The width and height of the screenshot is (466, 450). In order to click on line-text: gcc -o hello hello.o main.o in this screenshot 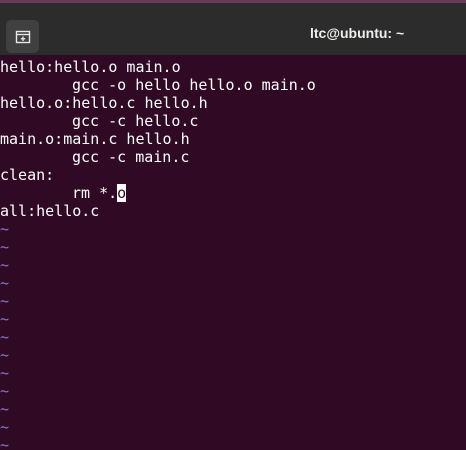, I will do `click(194, 85)`.